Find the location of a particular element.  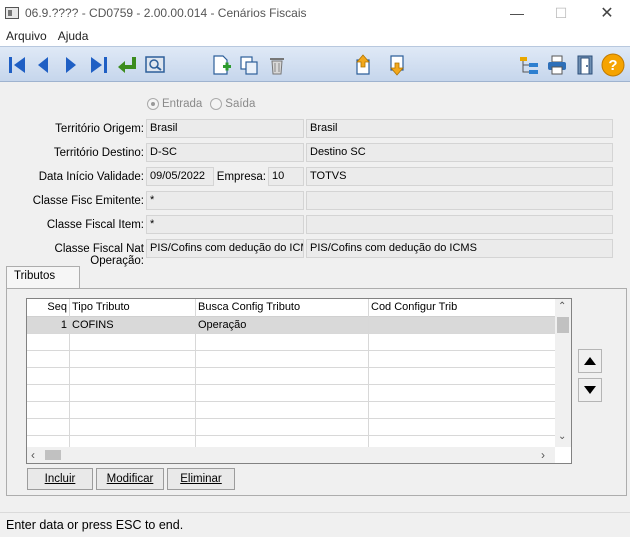

tree-icon is located at coordinates (529, 65).